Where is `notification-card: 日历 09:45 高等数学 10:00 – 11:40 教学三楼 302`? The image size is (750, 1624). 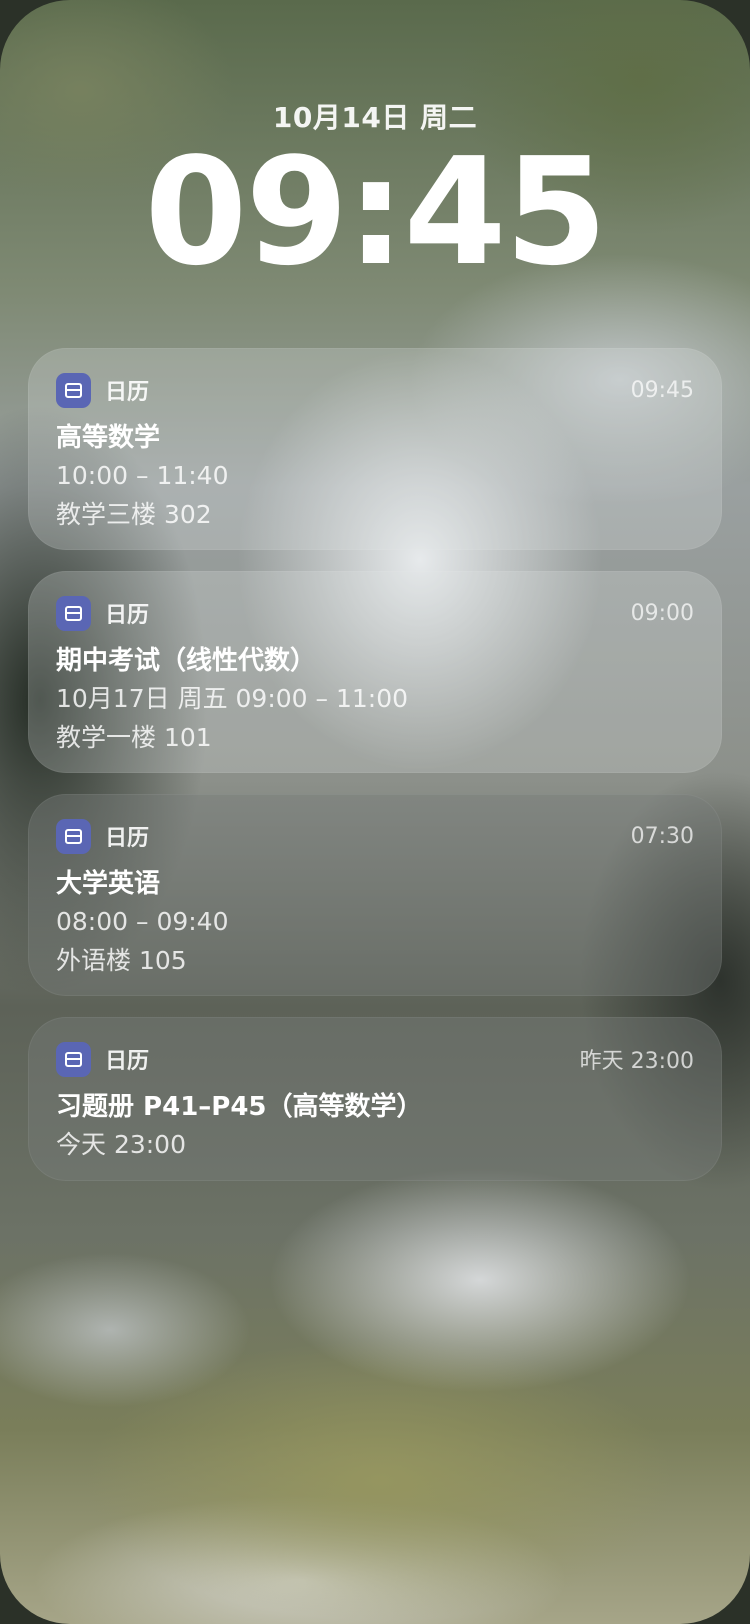
notification-card: 日历 09:45 高等数学 10:00 – 11:40 教学三楼 302 is located at coordinates (375, 449).